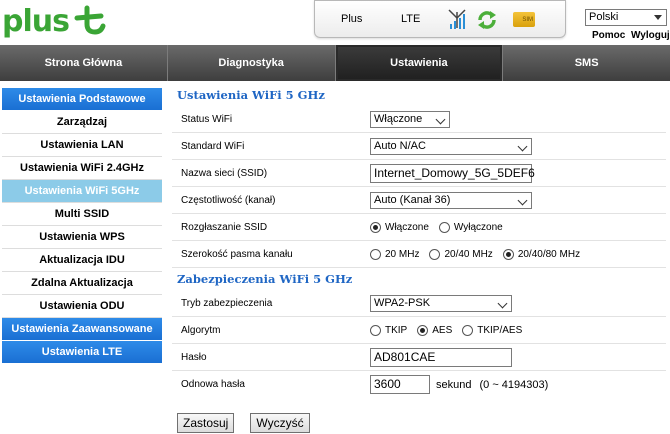 This screenshot has width=670, height=434. I want to click on bw-40-label: 20/40 MHz, so click(468, 254).